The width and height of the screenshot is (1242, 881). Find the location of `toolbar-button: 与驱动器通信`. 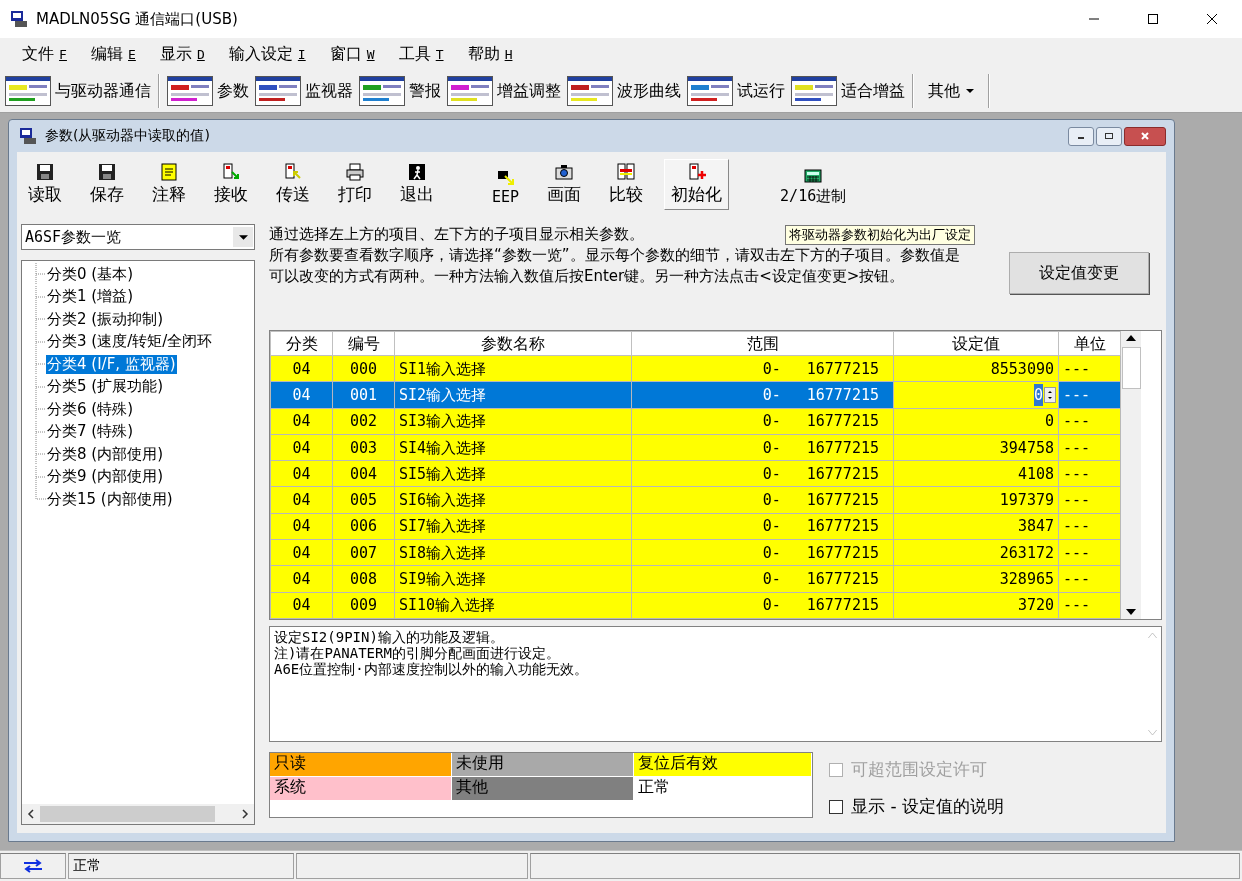

toolbar-button: 与驱动器通信 is located at coordinates (78, 91).